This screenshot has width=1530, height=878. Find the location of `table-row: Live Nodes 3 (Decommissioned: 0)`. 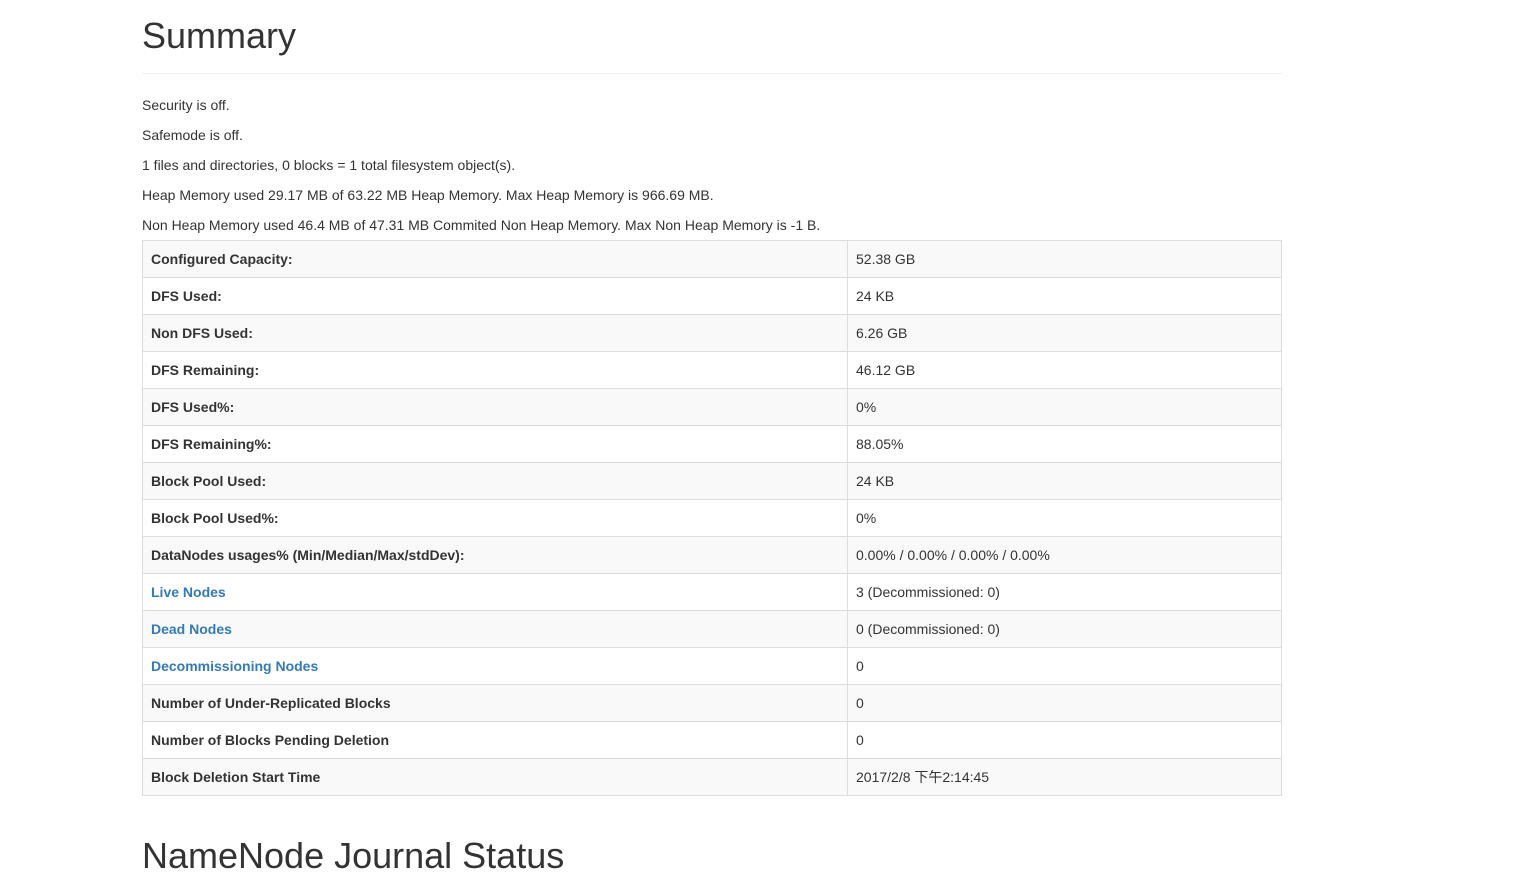

table-row: Live Nodes 3 (Decommissioned: 0) is located at coordinates (712, 592).